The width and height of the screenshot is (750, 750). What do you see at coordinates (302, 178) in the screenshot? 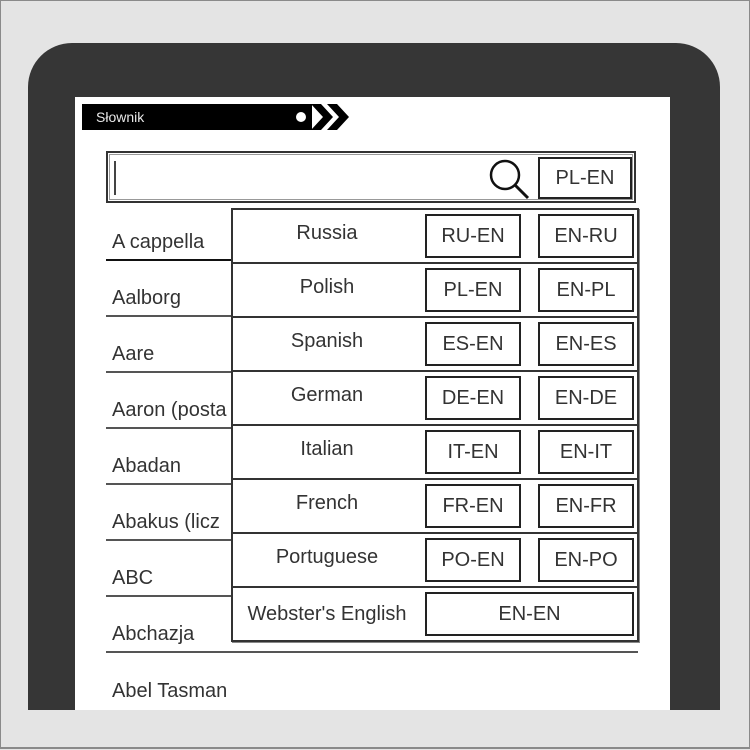
I see `search-input` at bounding box center [302, 178].